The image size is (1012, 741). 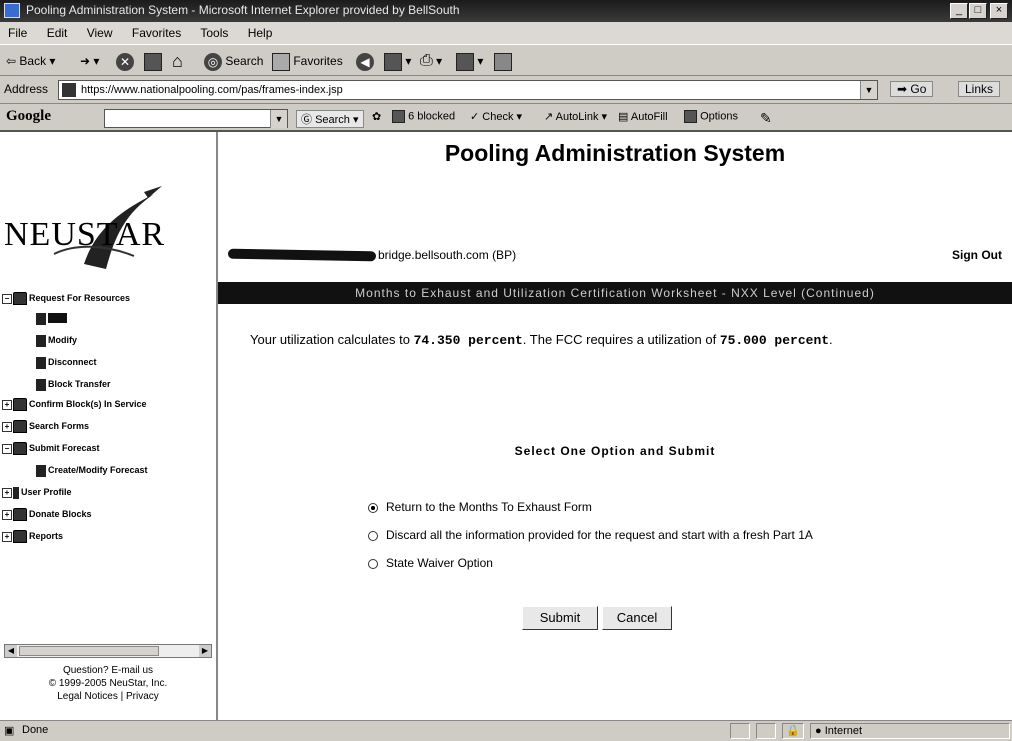 What do you see at coordinates (468, 340) in the screenshot?
I see `utilization-value: 74.350 percent` at bounding box center [468, 340].